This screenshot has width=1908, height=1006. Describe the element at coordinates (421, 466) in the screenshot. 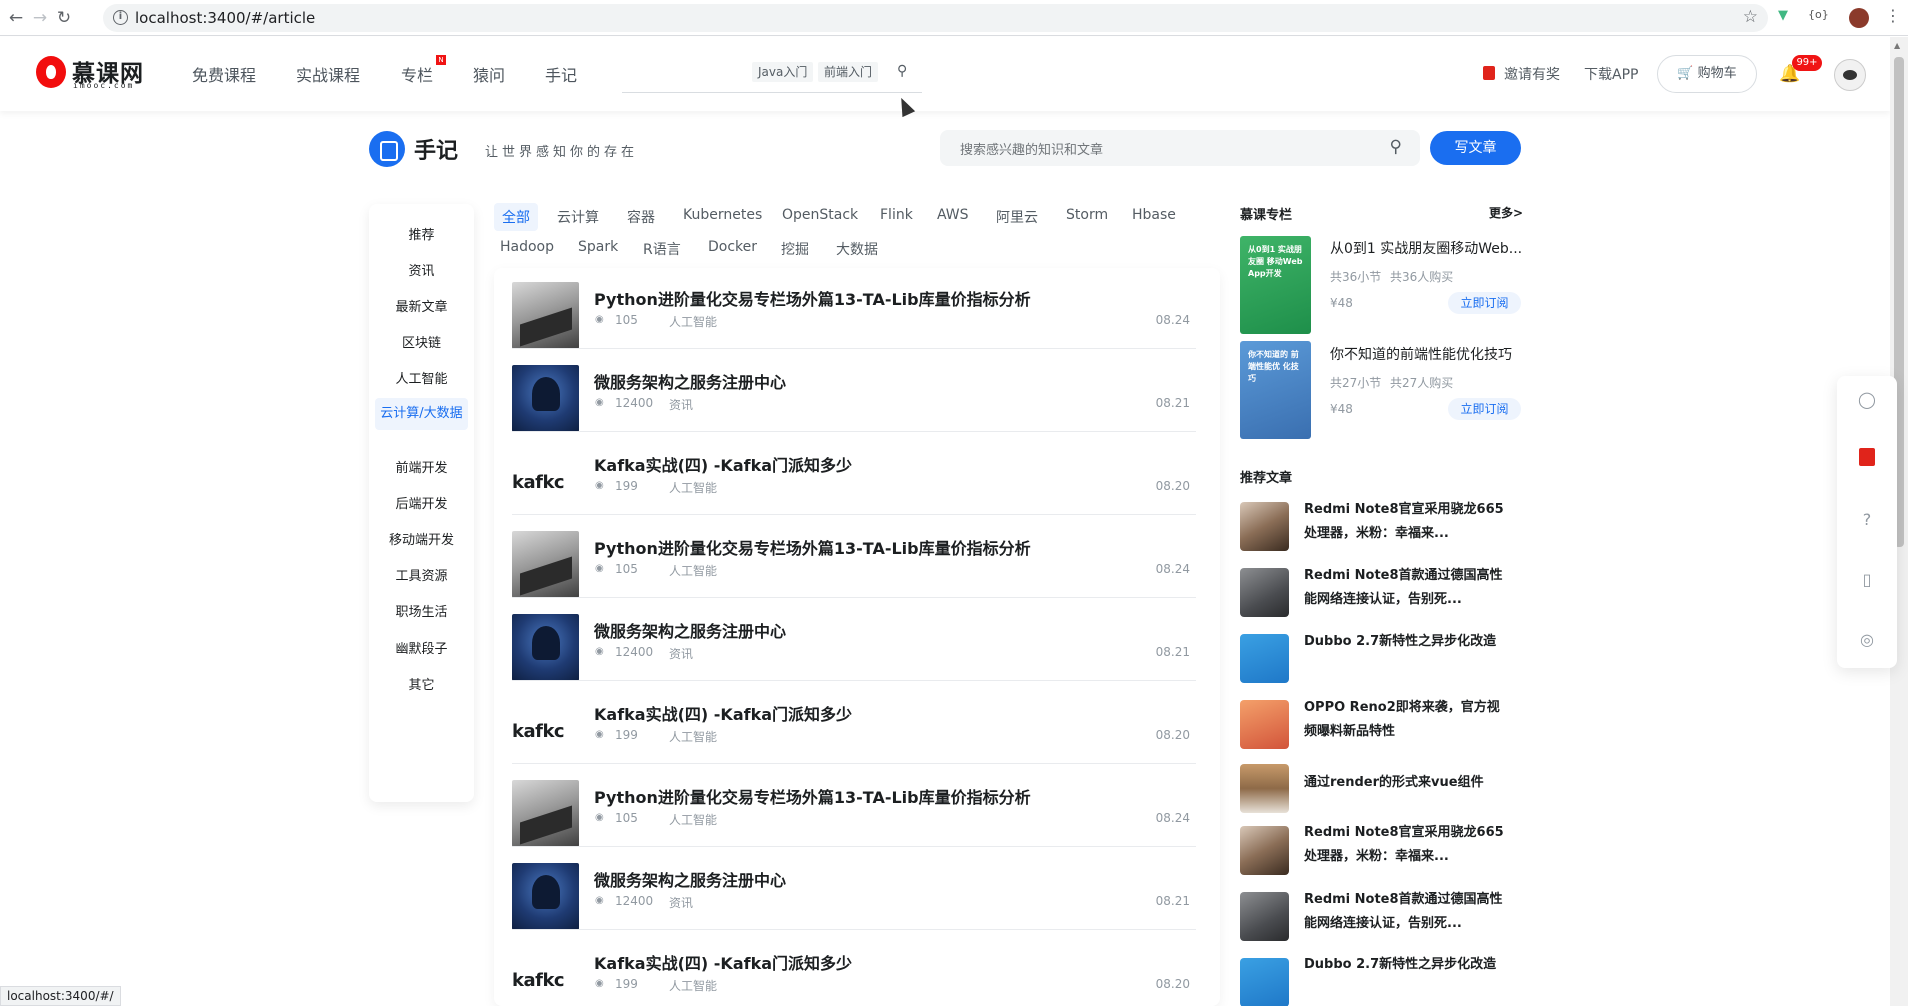

I see `menu-item-frontend: 前端开发` at that location.